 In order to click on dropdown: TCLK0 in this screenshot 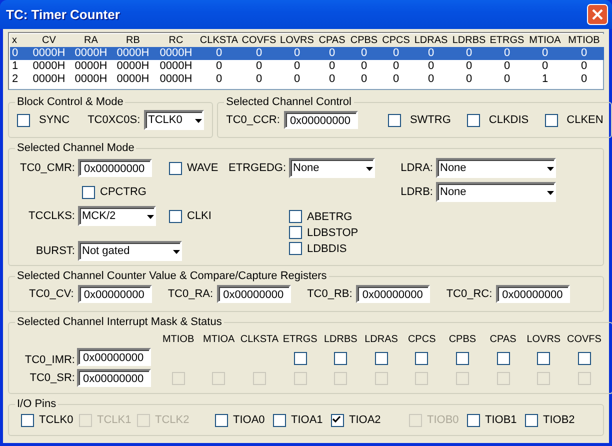, I will do `click(174, 120)`.